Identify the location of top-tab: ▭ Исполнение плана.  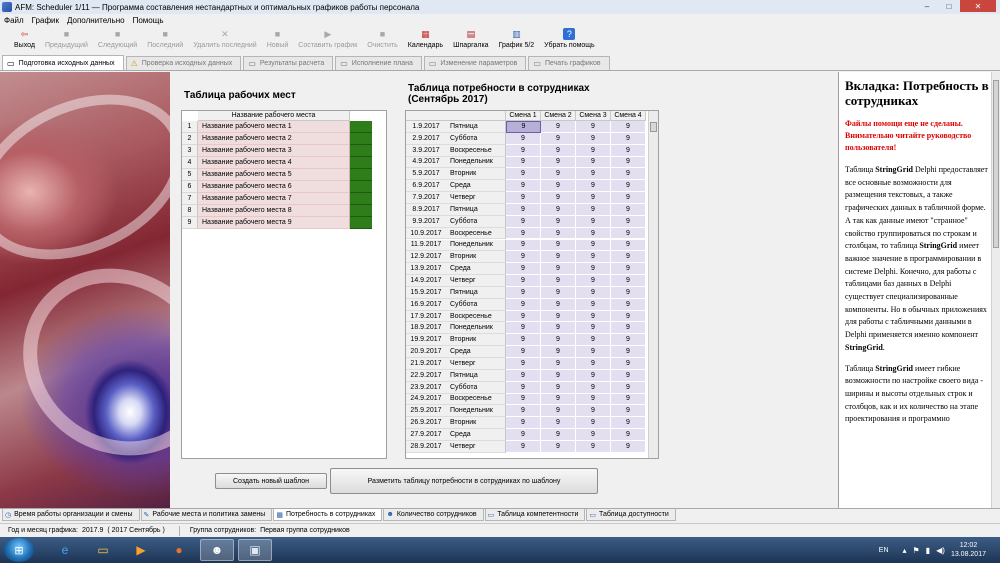
(378, 63).